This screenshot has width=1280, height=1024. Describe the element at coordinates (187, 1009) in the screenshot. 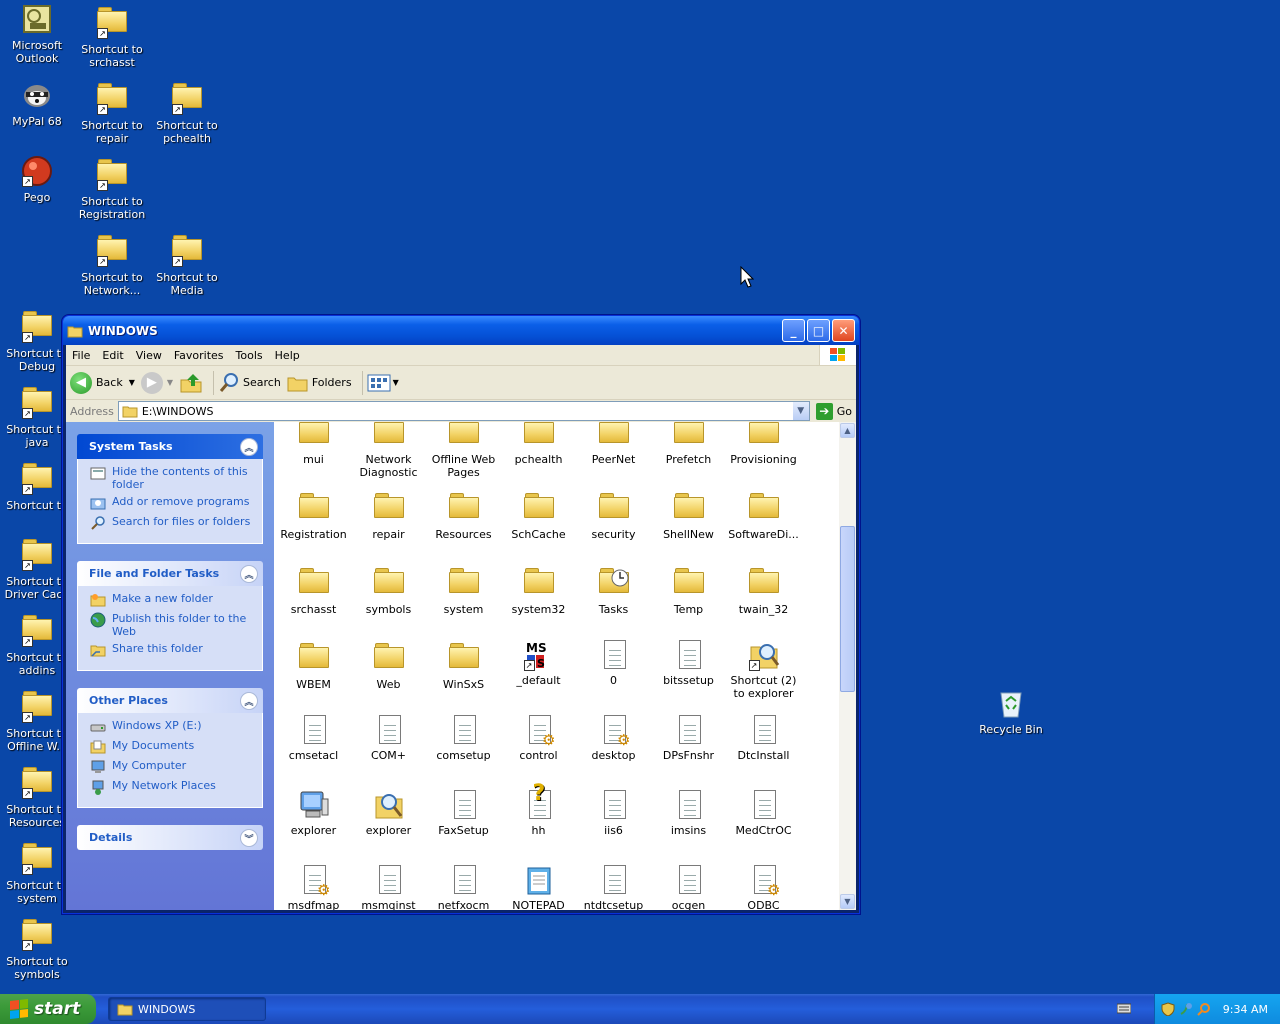

I see `taskbar-window-button: WINDOWS` at that location.